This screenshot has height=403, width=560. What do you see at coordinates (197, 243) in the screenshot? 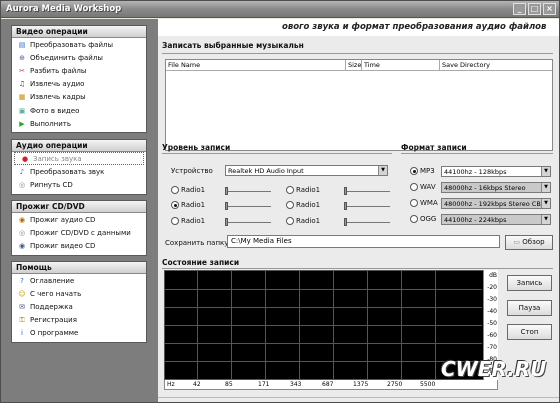
I see `save-folder-label: Сохранить папку` at bounding box center [197, 243].